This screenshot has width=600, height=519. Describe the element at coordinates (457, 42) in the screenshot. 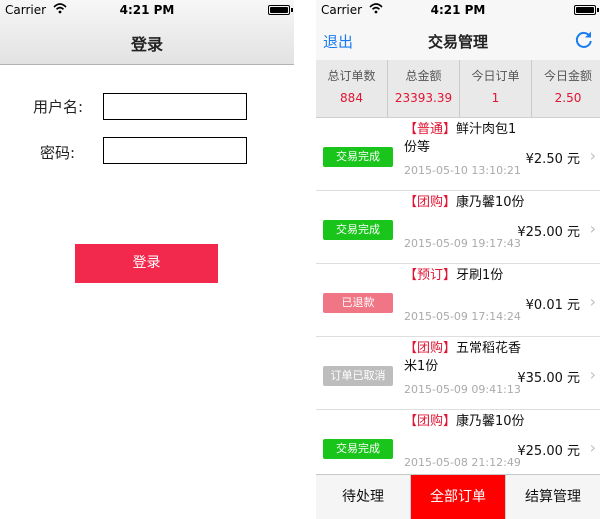

I see `orders-title: 交易管理` at that location.